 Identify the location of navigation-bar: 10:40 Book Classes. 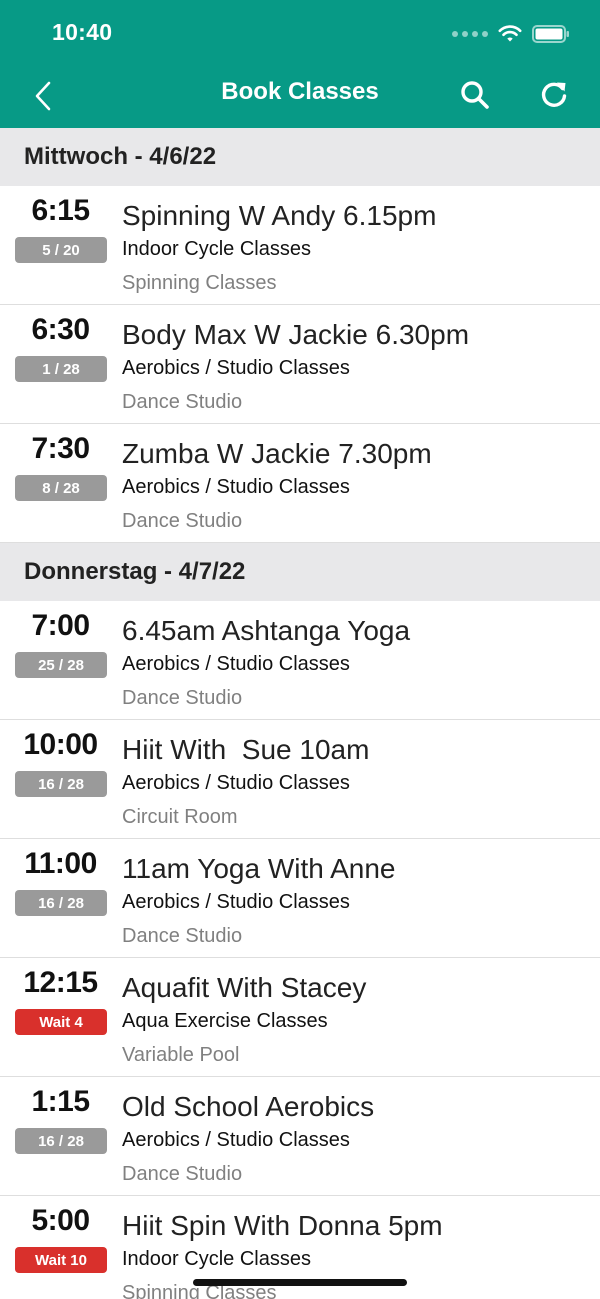
(300, 64).